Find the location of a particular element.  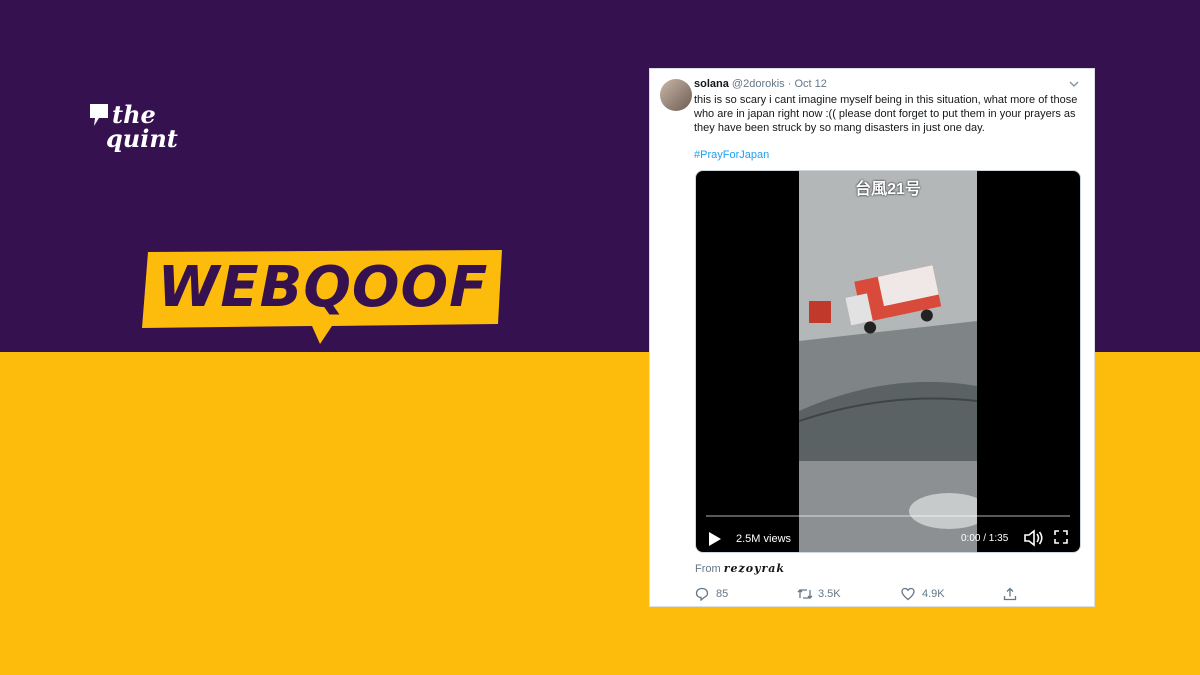

like-button: 4.9K is located at coordinates (936, 594).